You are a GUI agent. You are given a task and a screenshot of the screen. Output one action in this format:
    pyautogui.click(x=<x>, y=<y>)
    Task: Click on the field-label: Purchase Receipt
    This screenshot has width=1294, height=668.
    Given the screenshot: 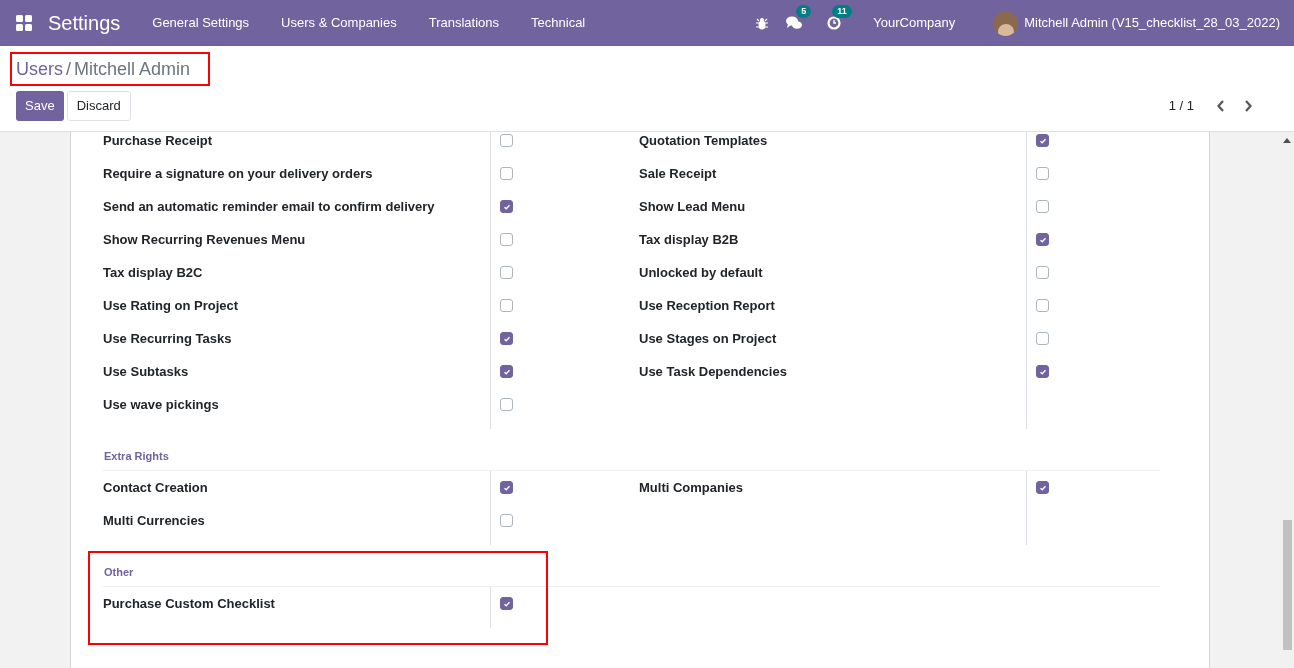 What is the action you would take?
    pyautogui.click(x=158, y=141)
    